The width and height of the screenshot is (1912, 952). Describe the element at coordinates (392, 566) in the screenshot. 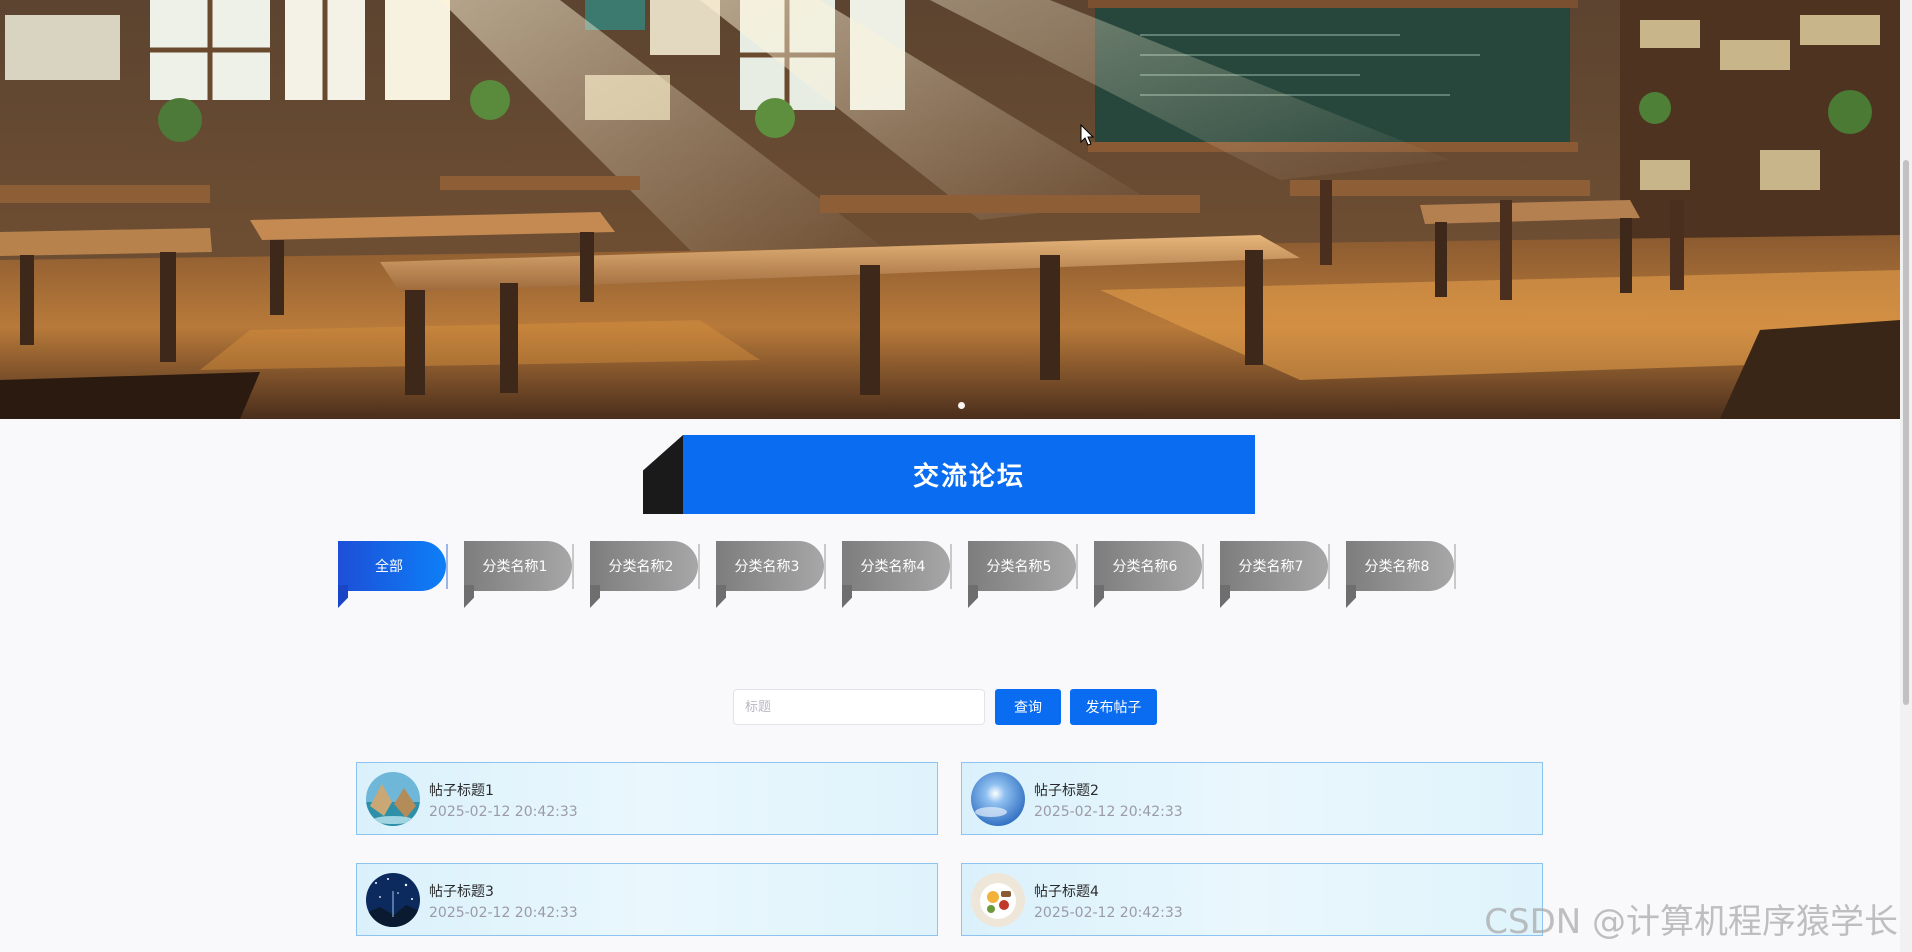

I see `tab-label: 全部` at that location.